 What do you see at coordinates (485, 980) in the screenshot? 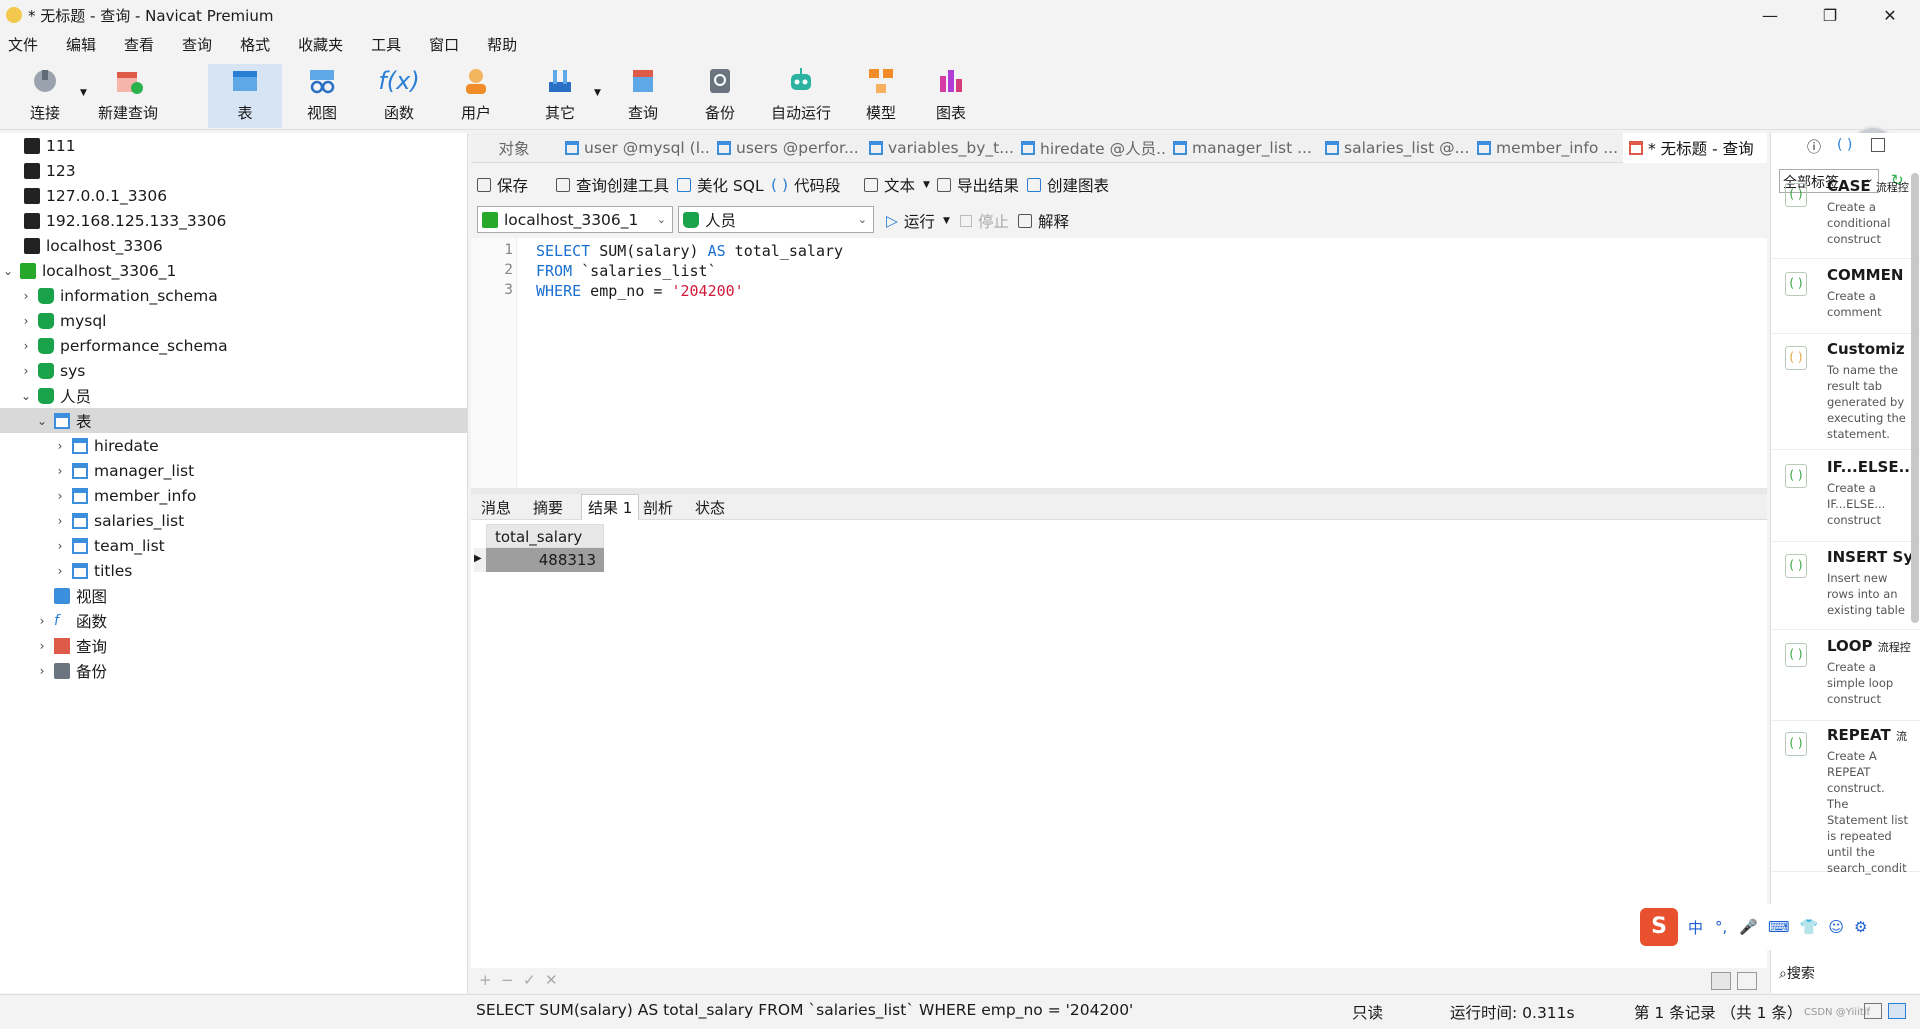
I see `add-record-button: +` at bounding box center [485, 980].